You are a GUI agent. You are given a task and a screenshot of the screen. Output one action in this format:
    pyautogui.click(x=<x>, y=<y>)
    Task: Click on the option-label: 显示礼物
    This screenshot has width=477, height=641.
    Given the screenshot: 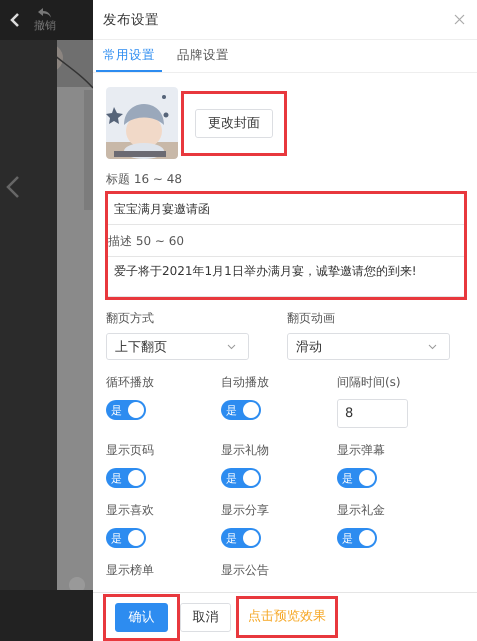 What is the action you would take?
    pyautogui.click(x=245, y=450)
    